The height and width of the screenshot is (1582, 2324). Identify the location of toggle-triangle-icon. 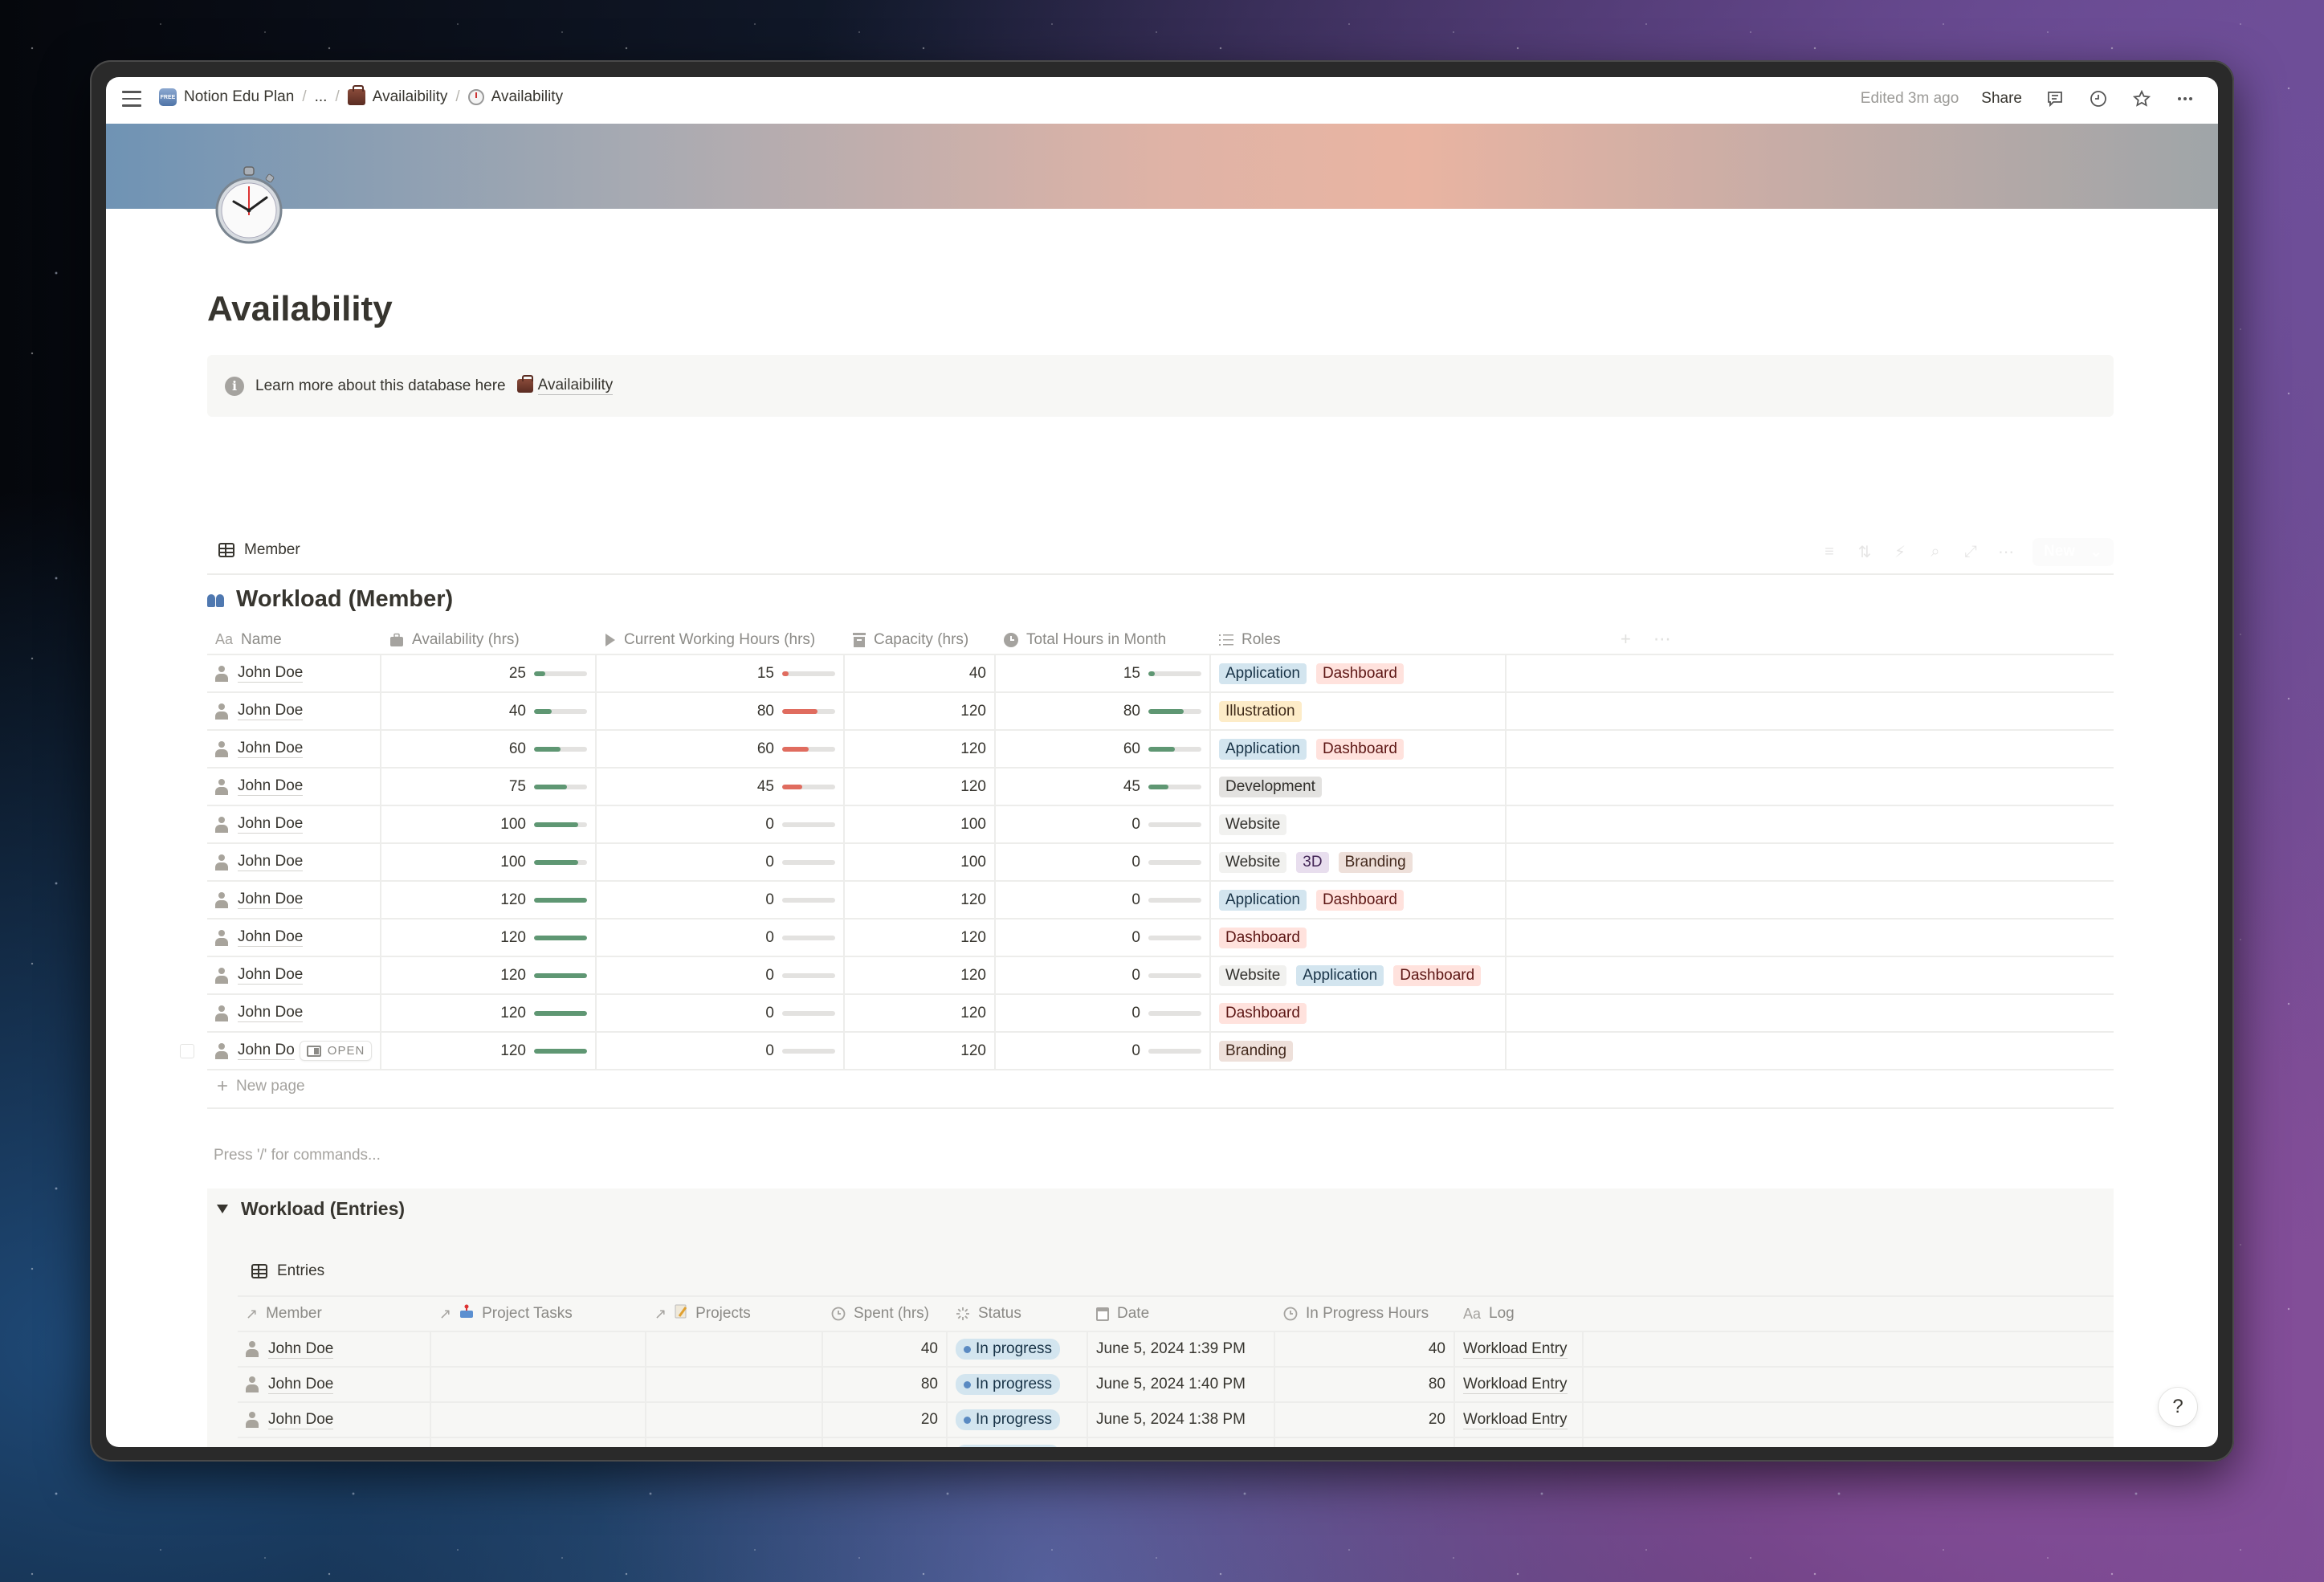
(223, 1209).